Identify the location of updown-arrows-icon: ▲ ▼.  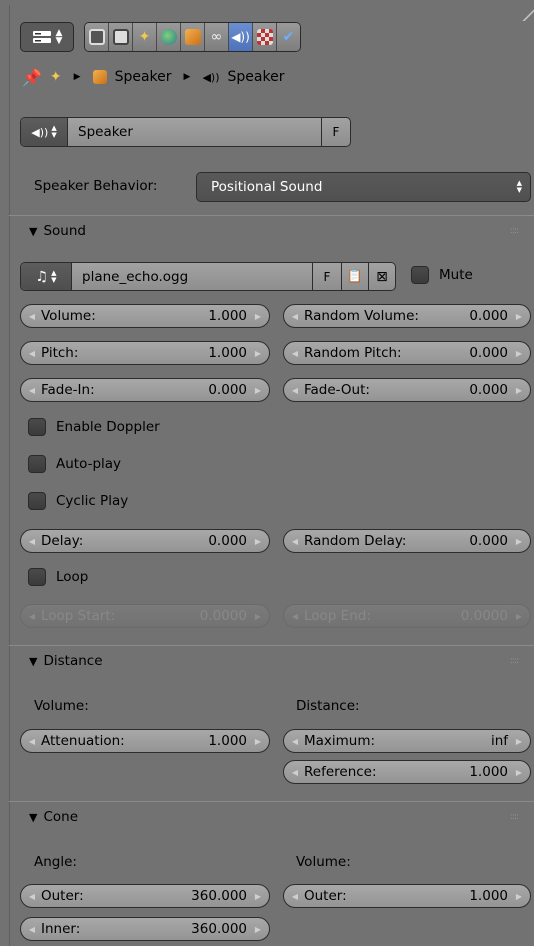
(54, 131).